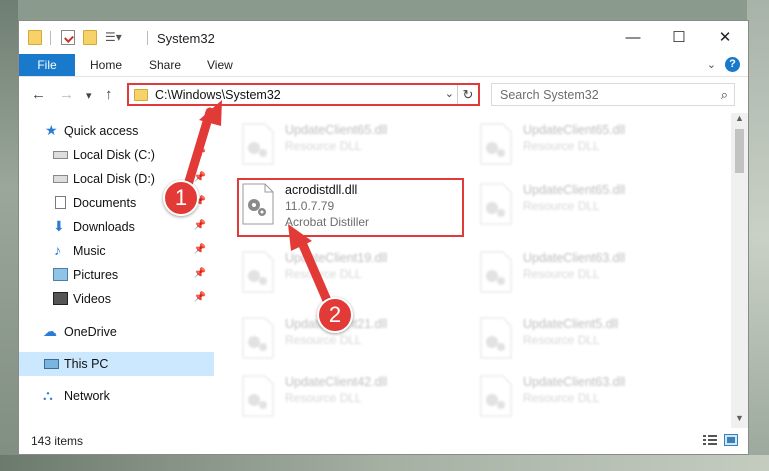 This screenshot has width=769, height=471. What do you see at coordinates (96, 275) in the screenshot?
I see `sidebar-item-label: Pictures` at bounding box center [96, 275].